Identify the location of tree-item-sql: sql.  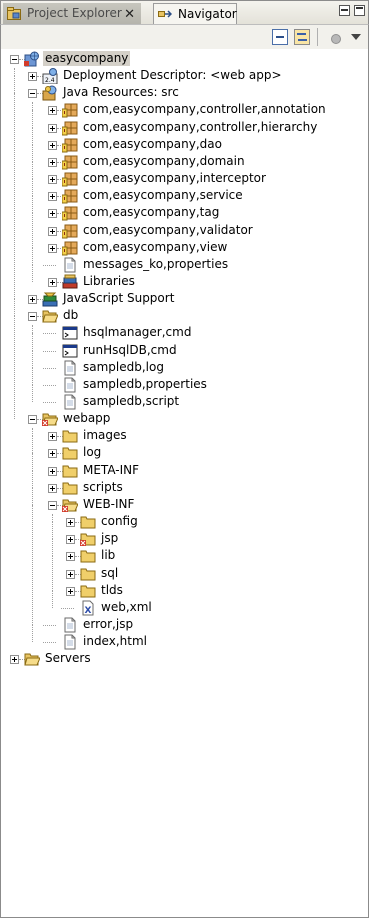
(109, 573).